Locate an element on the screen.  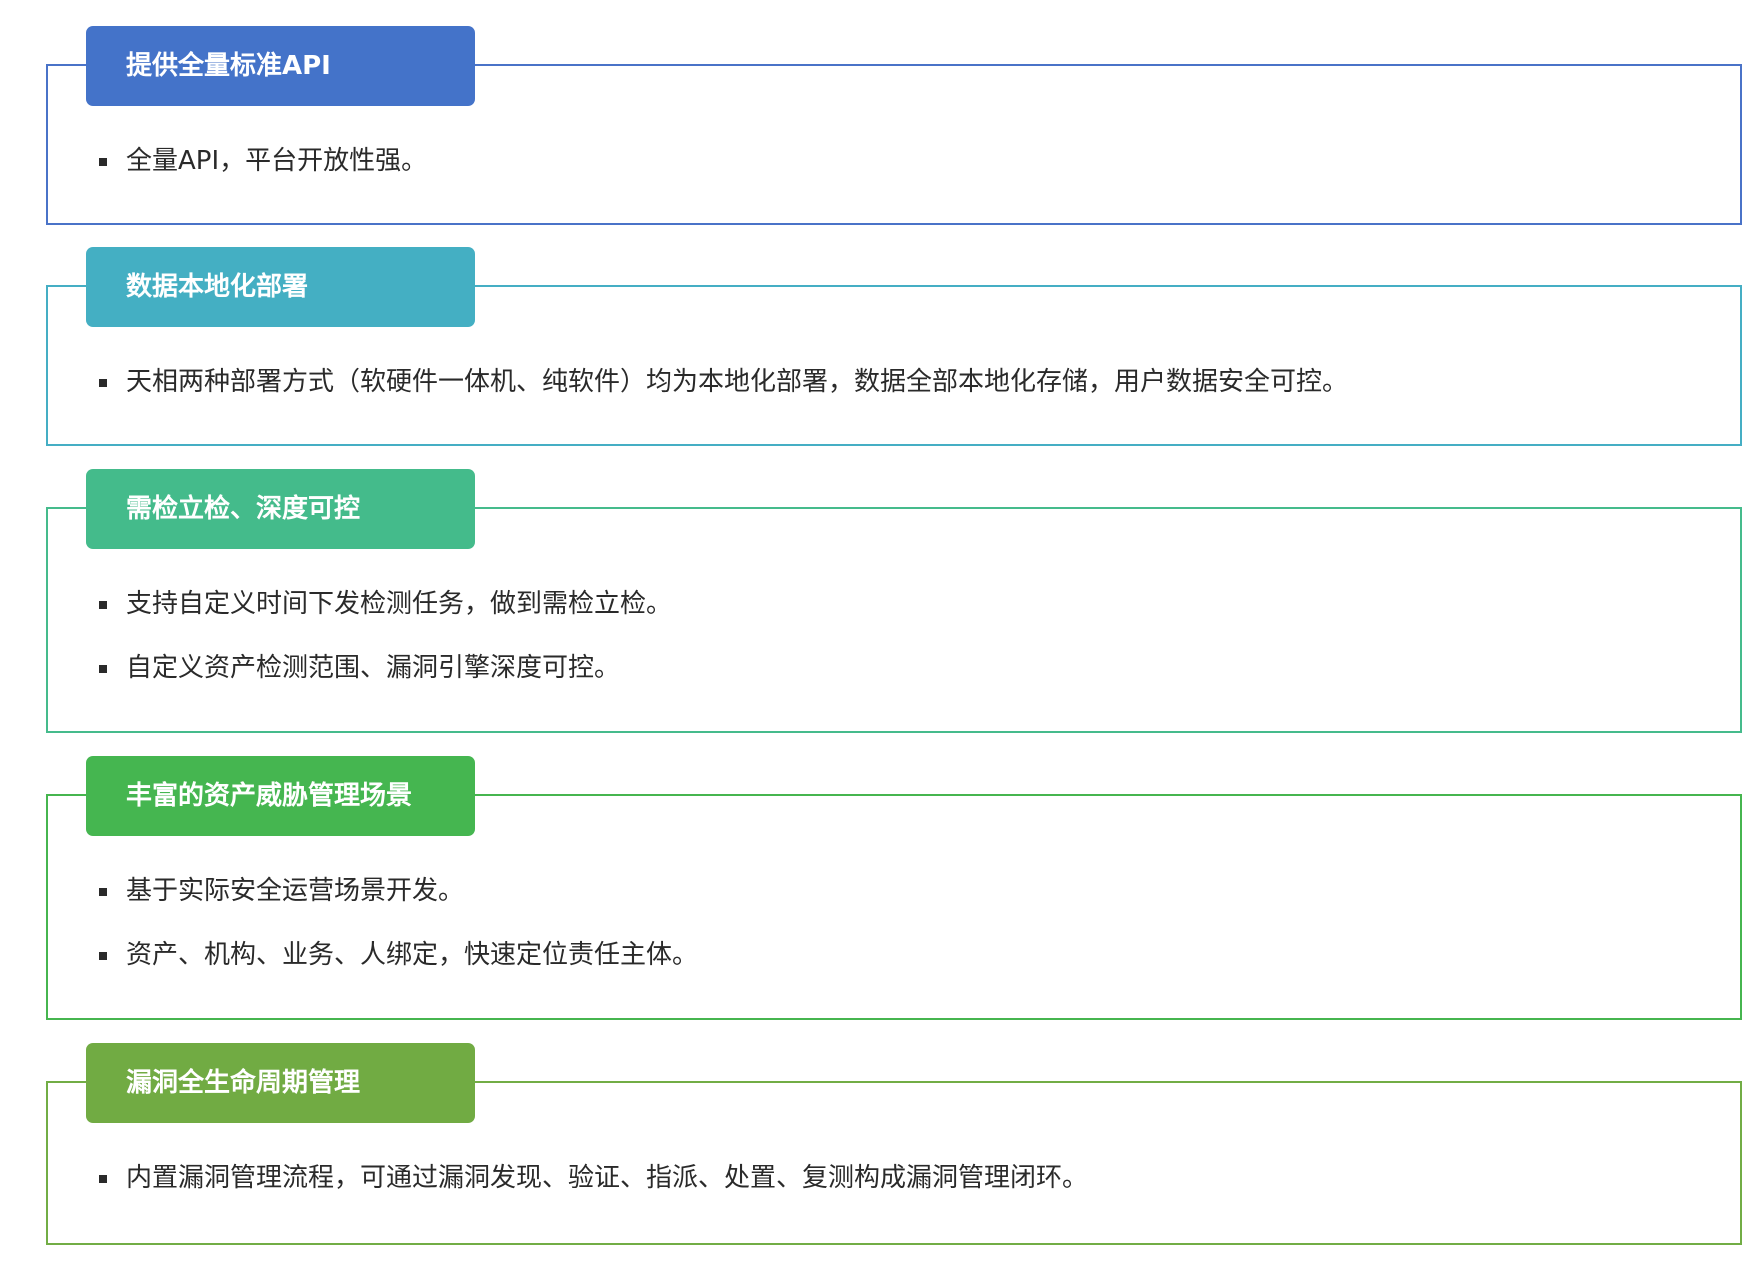
item-text: 全量API，平台开放性强。 is located at coordinates (277, 161).